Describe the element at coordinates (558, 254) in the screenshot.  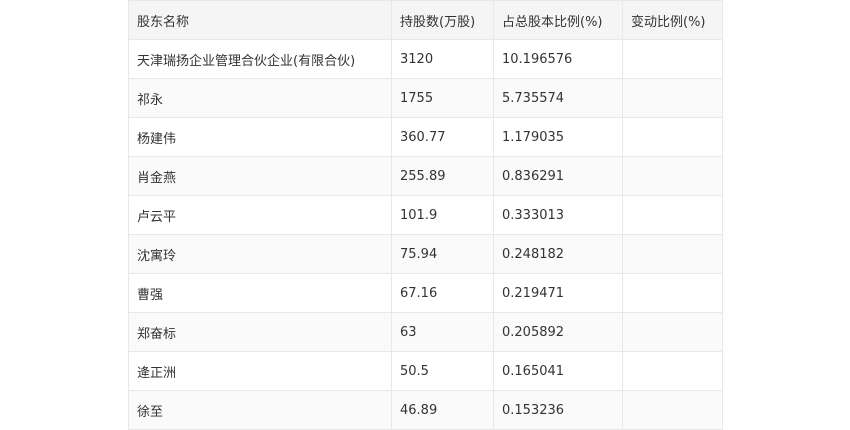
I see `cell-share-ratio: 0.248182` at that location.